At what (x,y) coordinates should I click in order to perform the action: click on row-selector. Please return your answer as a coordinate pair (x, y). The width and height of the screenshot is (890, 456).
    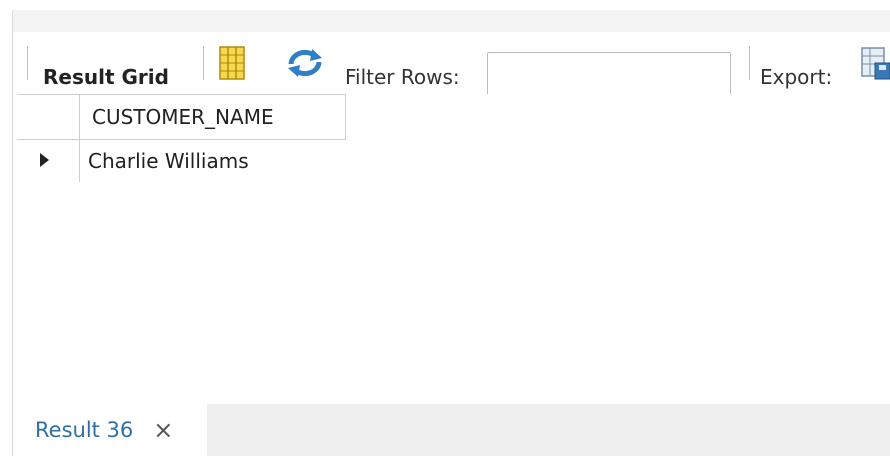
    Looking at the image, I should click on (48, 160).